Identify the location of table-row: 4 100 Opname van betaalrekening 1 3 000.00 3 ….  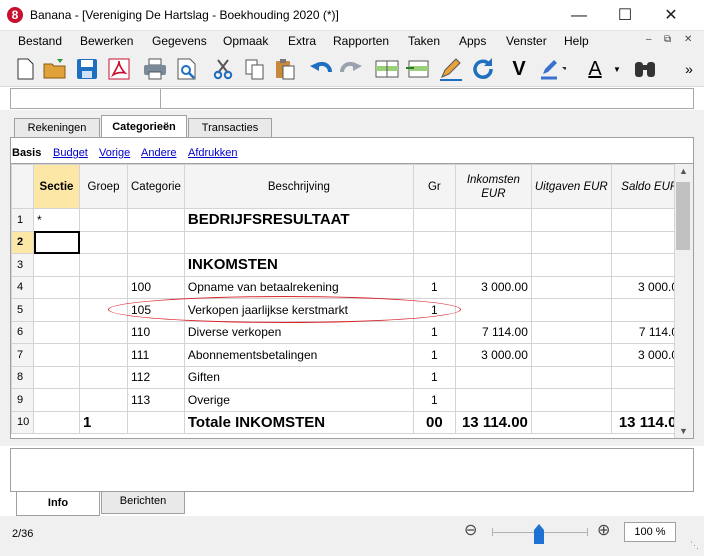
(350, 287).